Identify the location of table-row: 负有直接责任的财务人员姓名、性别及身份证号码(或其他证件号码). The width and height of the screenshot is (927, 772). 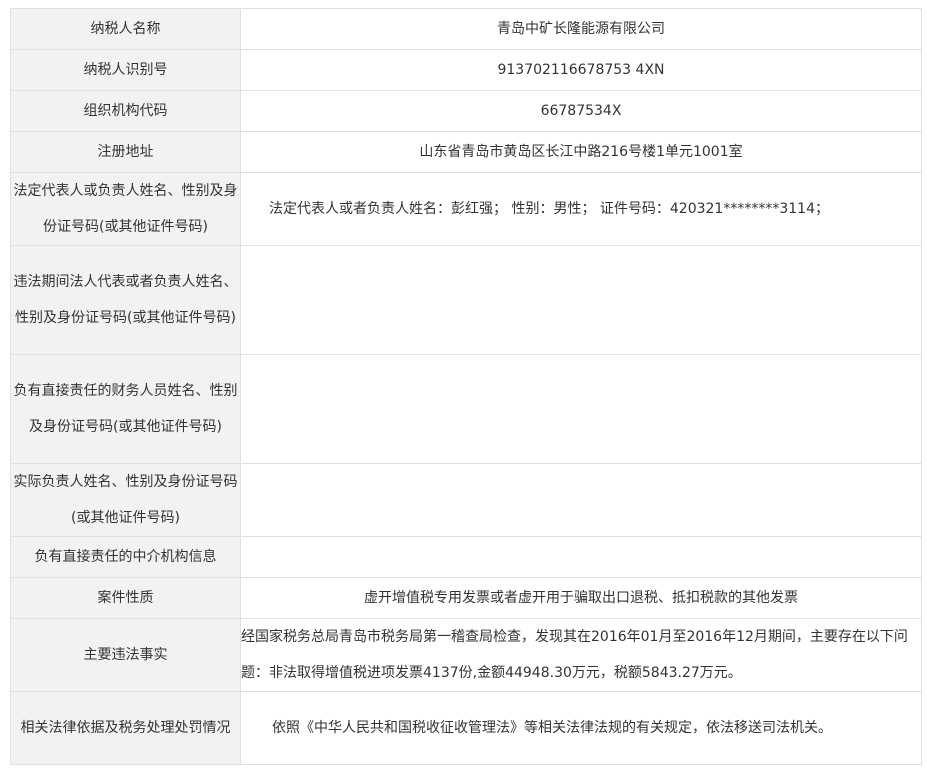
(466, 409).